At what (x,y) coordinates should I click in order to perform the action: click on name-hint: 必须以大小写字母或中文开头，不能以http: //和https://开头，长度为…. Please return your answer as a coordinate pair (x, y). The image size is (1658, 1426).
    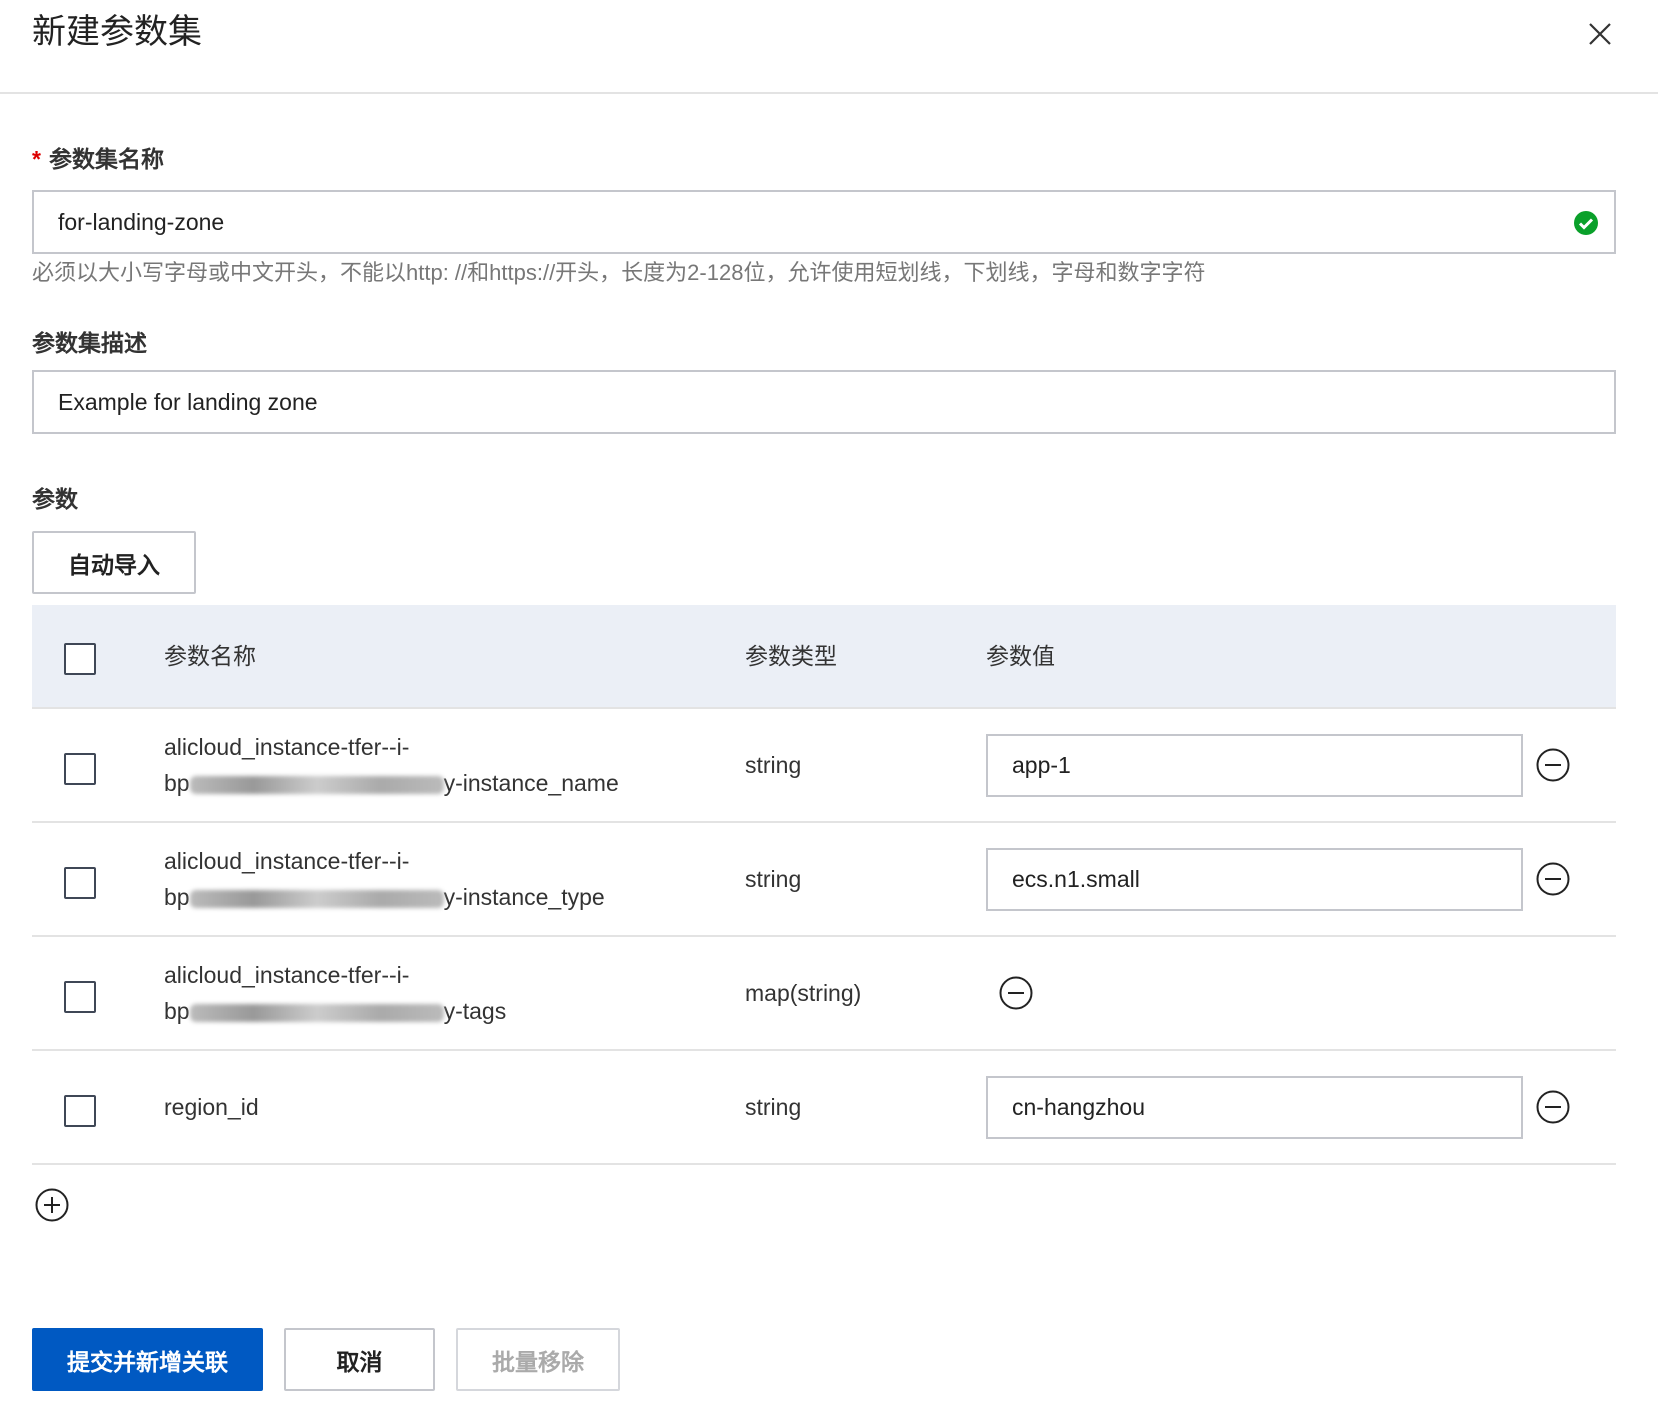
    Looking at the image, I should click on (619, 272).